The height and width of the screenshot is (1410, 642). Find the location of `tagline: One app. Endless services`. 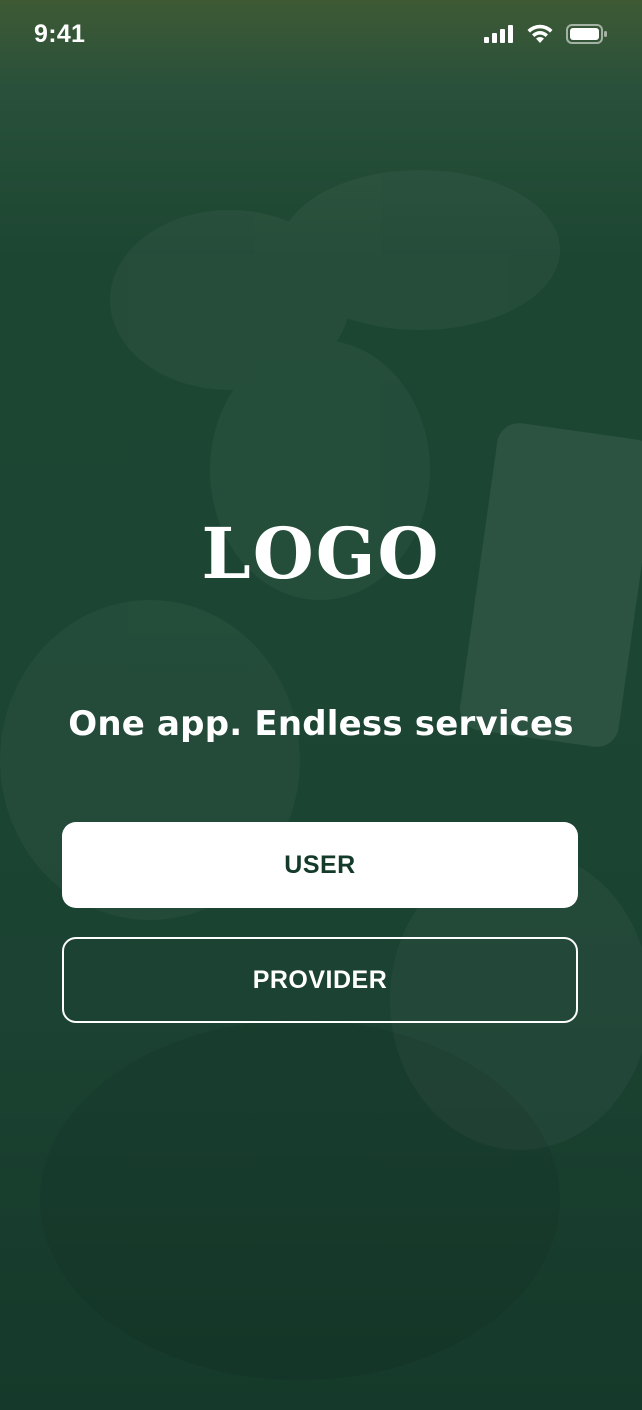

tagline: One app. Endless services is located at coordinates (321, 724).